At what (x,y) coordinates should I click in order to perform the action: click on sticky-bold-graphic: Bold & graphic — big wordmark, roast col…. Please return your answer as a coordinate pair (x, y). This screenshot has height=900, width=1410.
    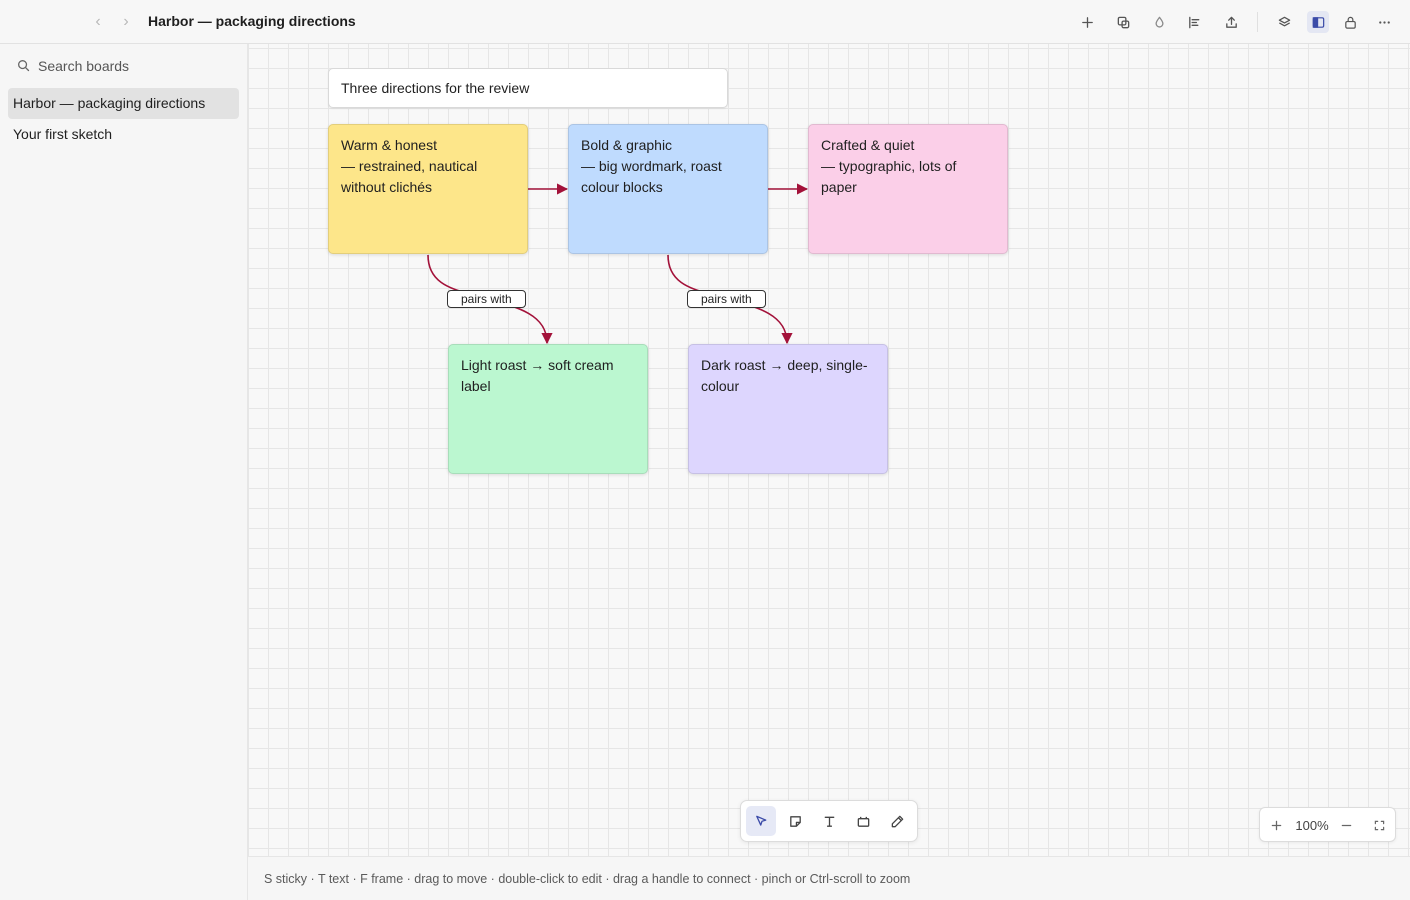
    Looking at the image, I should click on (668, 189).